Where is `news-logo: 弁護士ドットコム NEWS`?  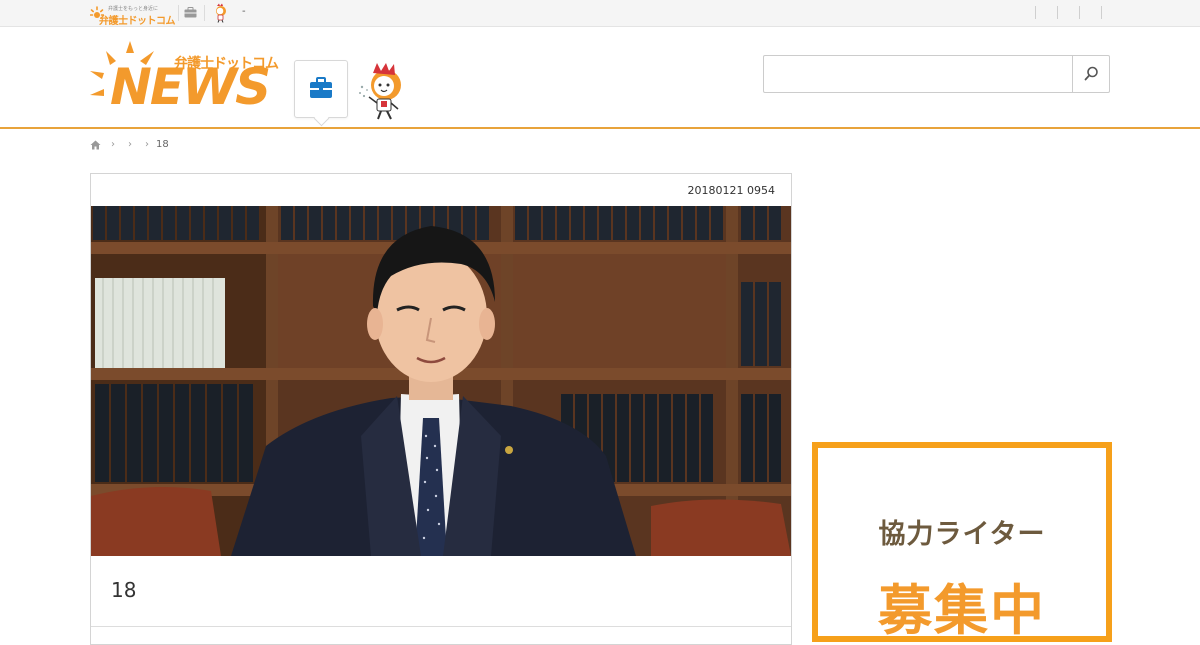 news-logo: 弁護士ドットコム NEWS is located at coordinates (183, 77).